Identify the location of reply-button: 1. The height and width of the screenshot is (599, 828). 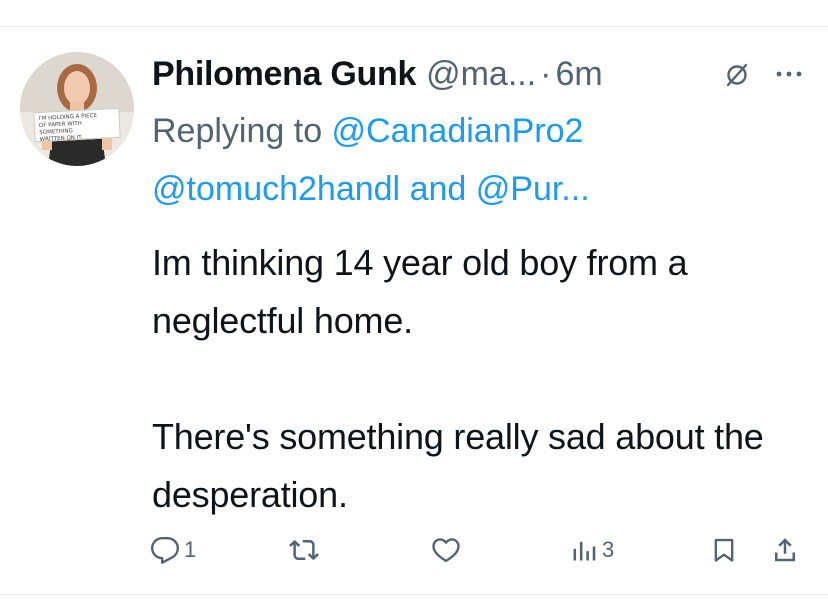
(173, 550).